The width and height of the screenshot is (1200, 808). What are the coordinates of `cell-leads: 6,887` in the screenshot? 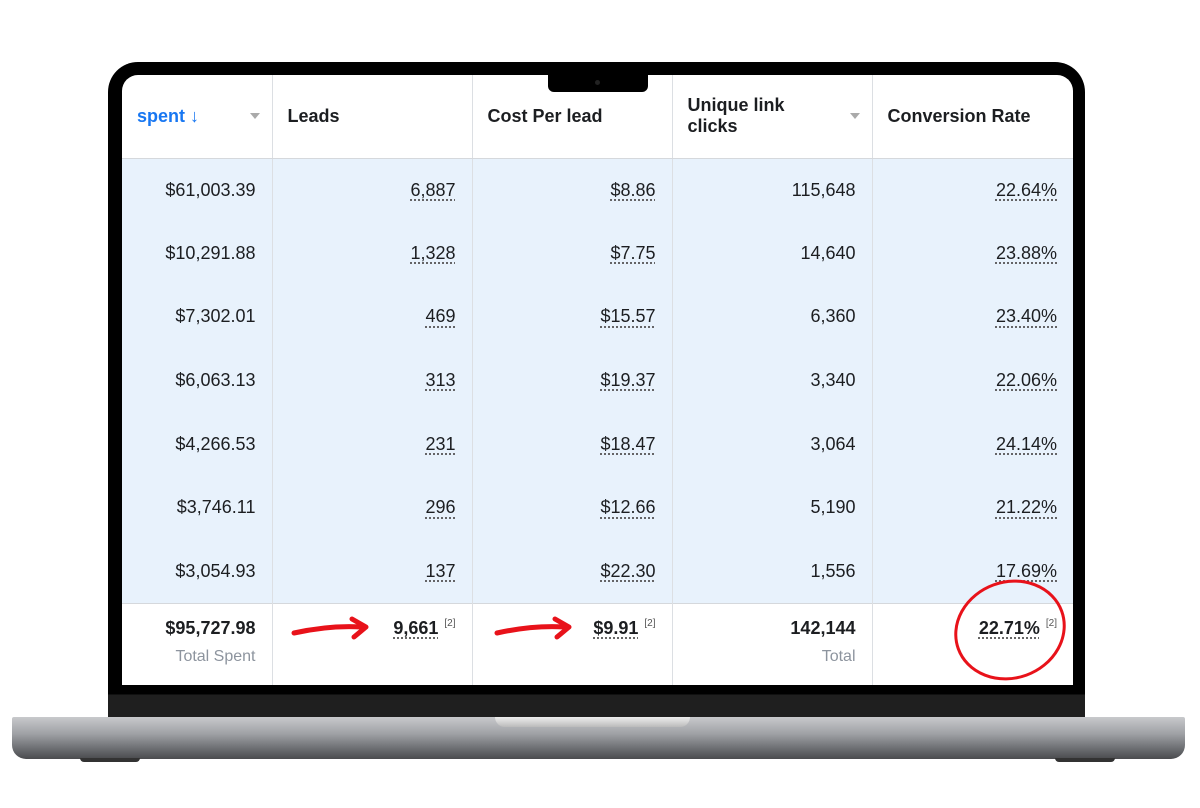 It's located at (372, 190).